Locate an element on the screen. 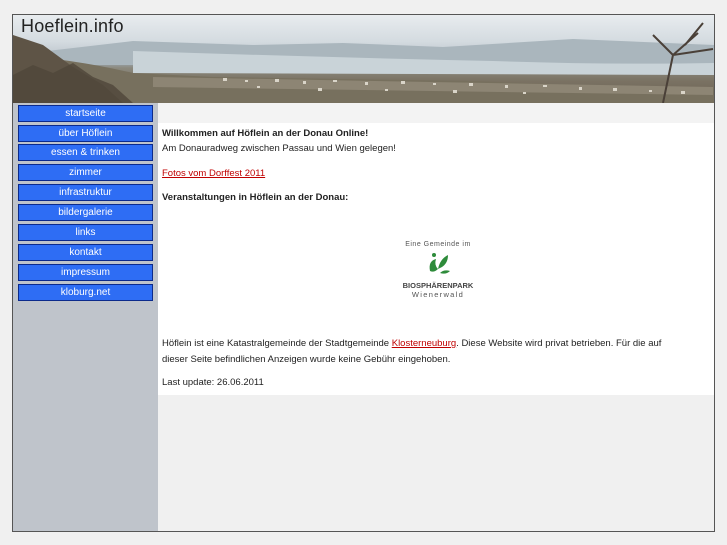  nav-impressum: impressum is located at coordinates (85, 272).